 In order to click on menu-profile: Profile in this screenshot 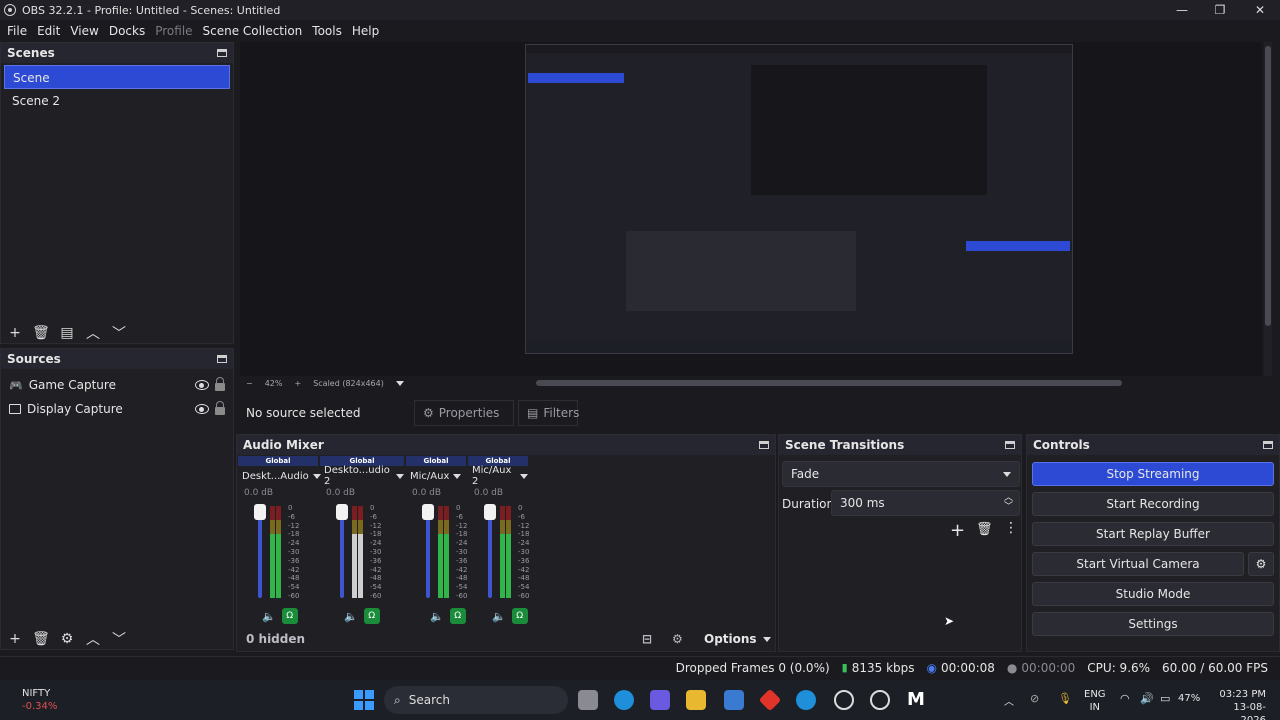, I will do `click(173, 31)`.